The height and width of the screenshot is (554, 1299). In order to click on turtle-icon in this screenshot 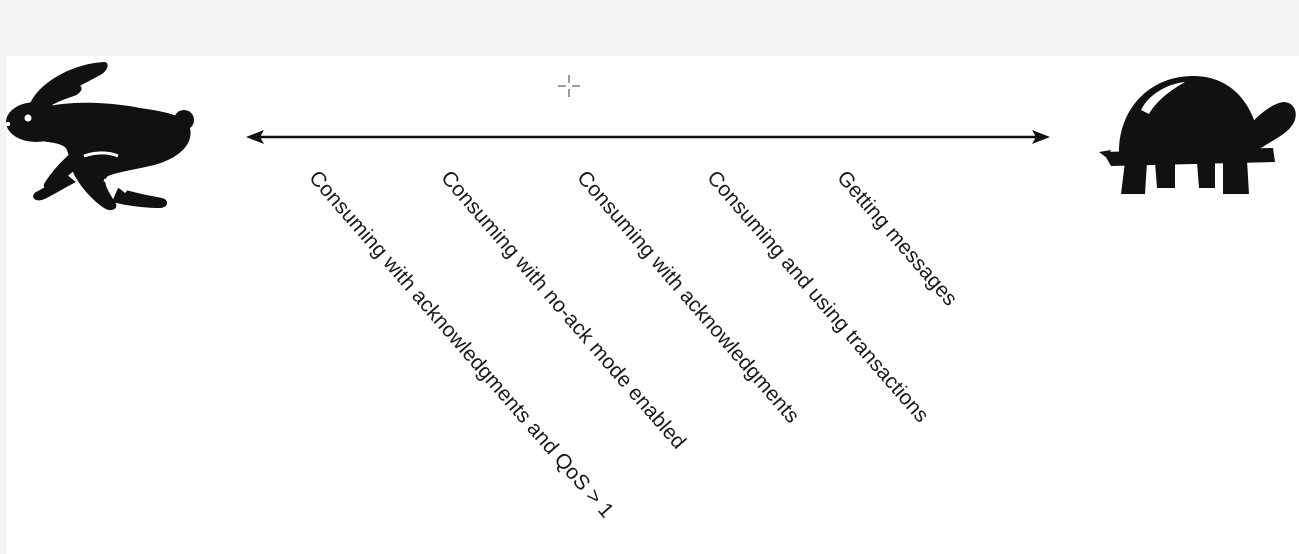, I will do `click(1197, 135)`.